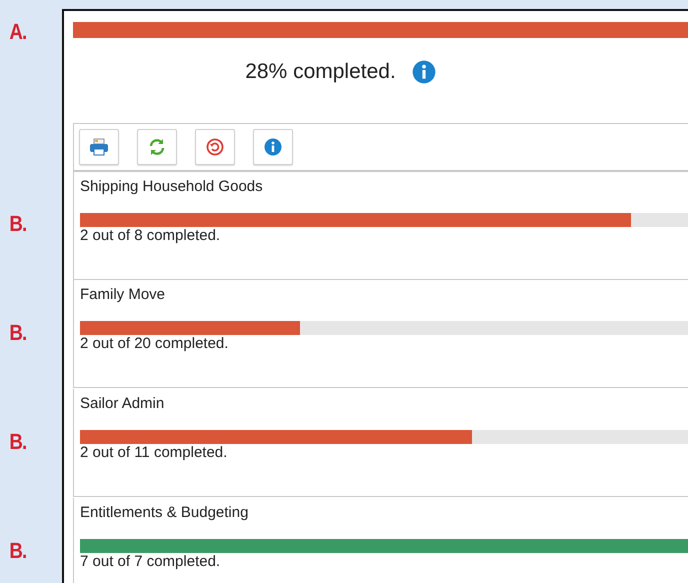  What do you see at coordinates (123, 294) in the screenshot?
I see `section-title: Family Move` at bounding box center [123, 294].